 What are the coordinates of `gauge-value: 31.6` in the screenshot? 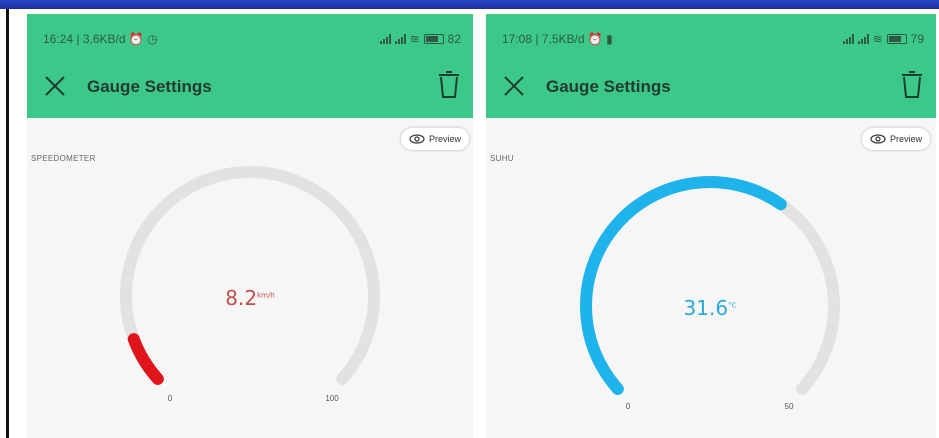 It's located at (706, 308).